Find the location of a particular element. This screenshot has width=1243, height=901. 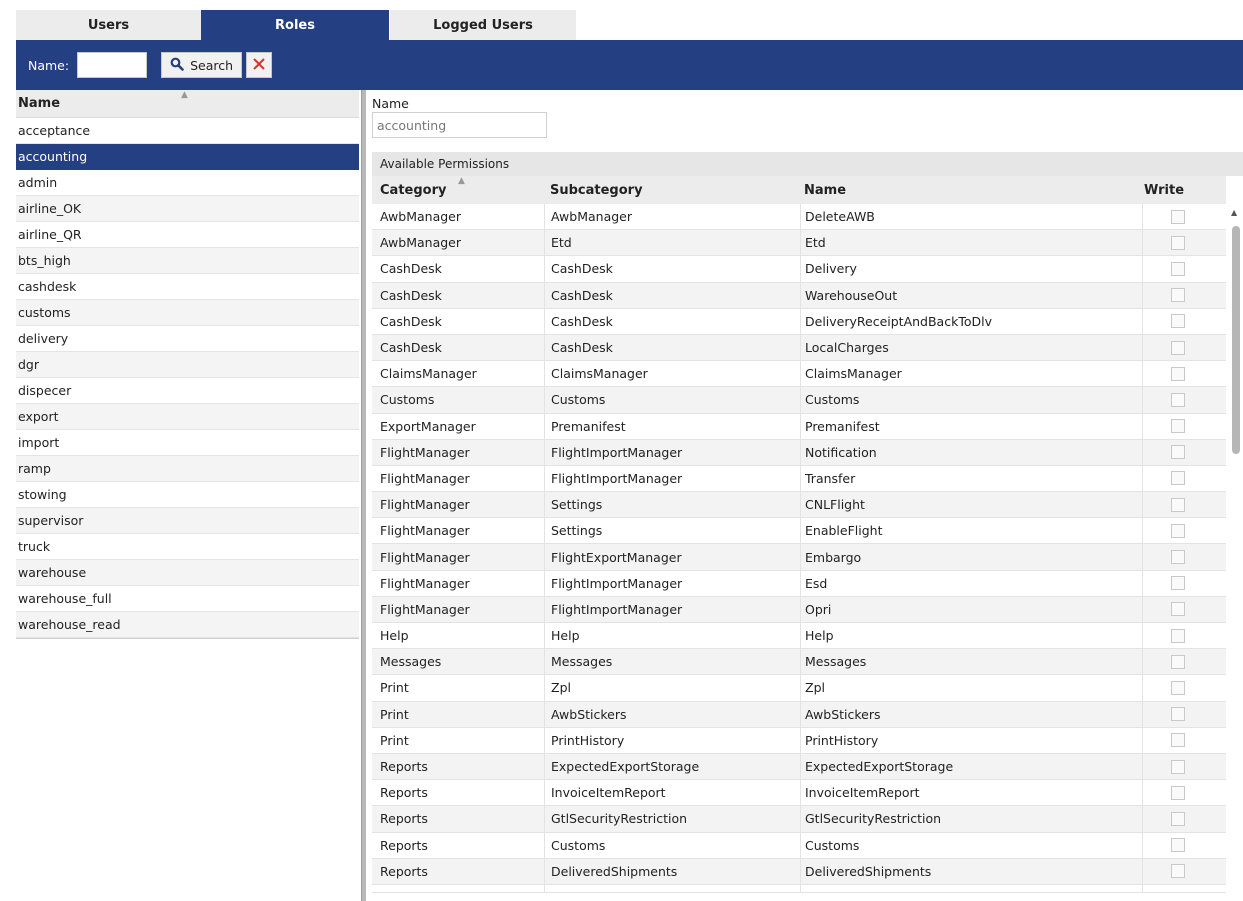

role-item: bts_high is located at coordinates (187, 261).